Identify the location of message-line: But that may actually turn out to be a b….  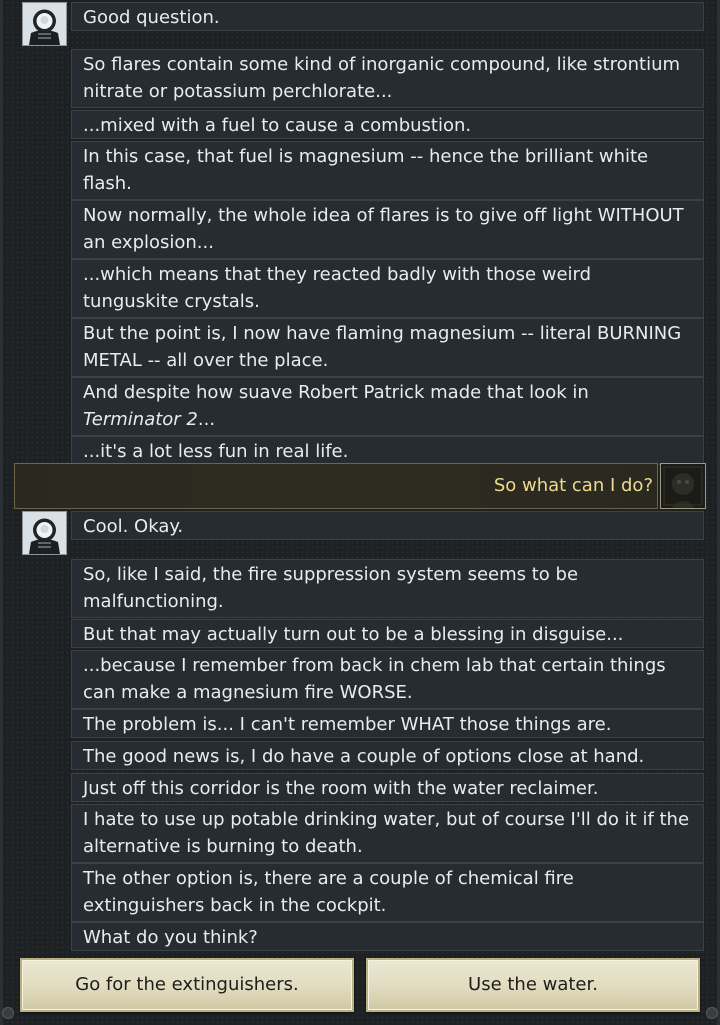
(353, 634).